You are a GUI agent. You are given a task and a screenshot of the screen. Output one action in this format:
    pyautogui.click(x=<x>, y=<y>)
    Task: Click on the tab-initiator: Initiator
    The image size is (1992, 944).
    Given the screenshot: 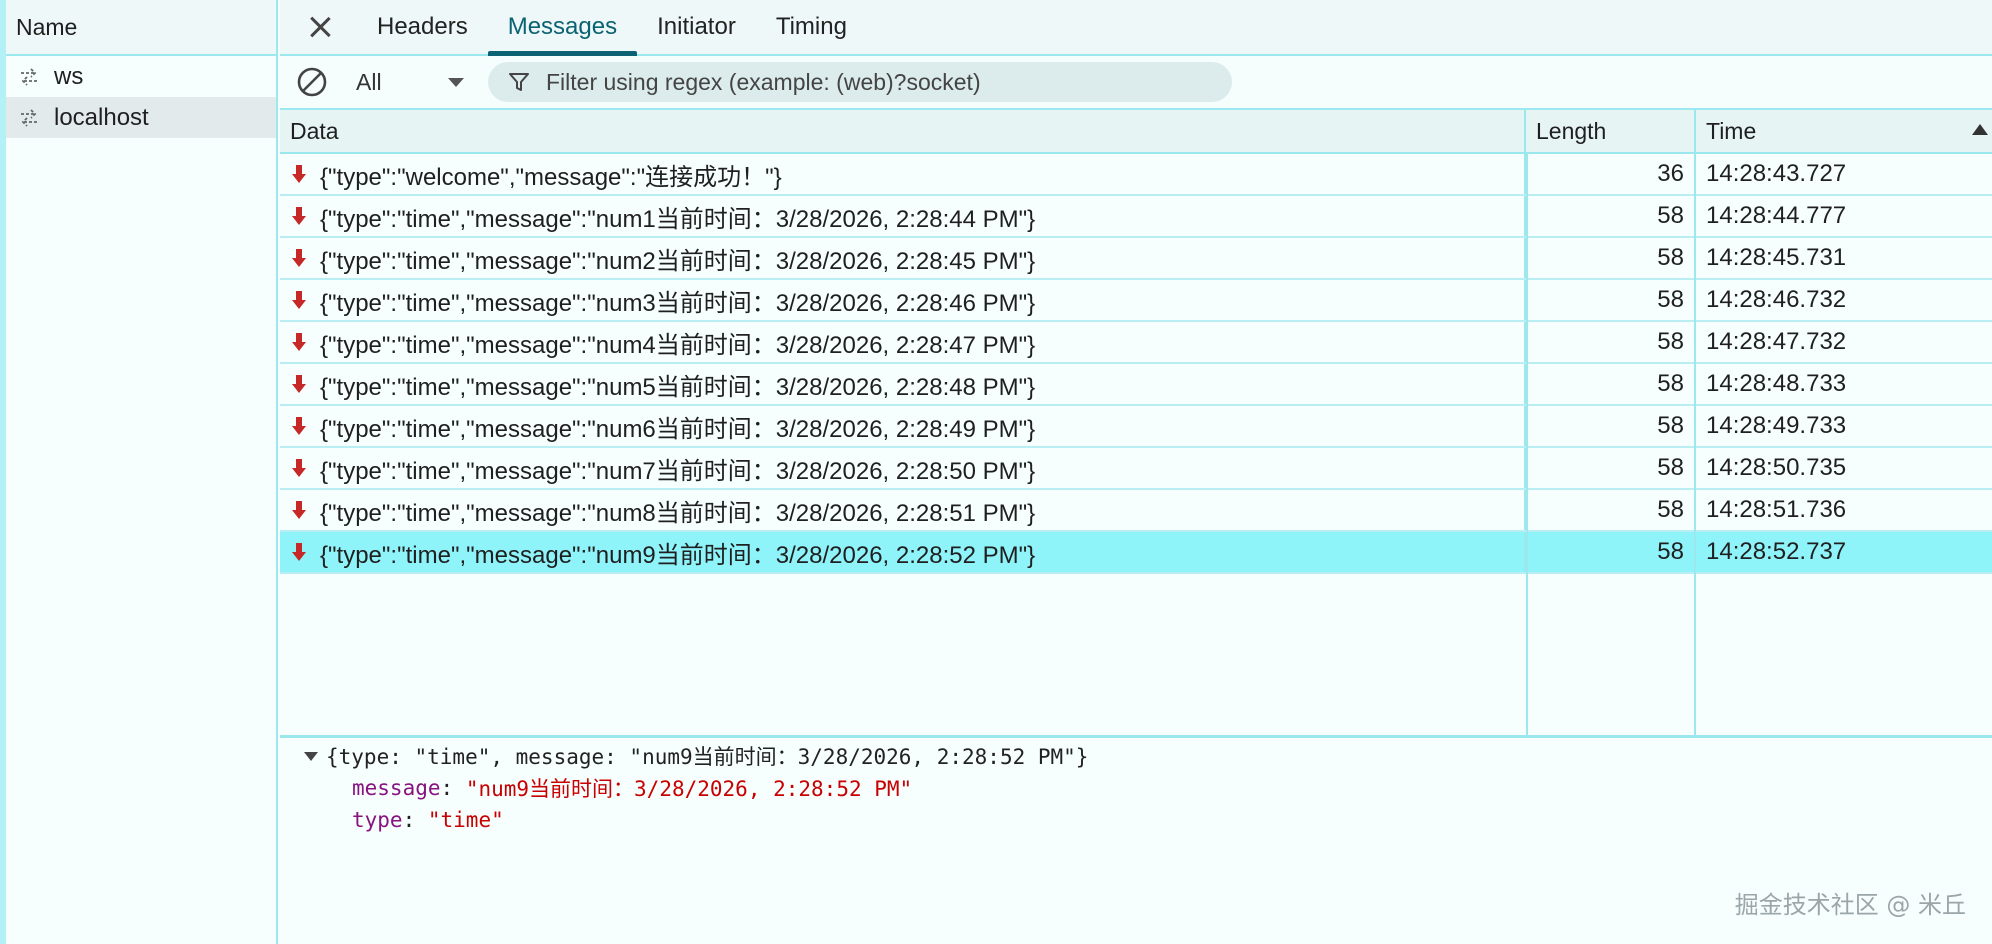 What is the action you would take?
    pyautogui.click(x=696, y=27)
    